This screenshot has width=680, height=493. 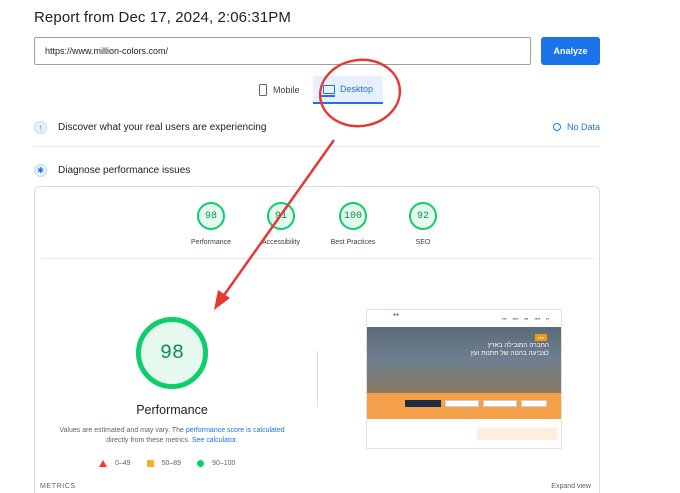 I want to click on legend-range: 90–100, so click(x=224, y=463).